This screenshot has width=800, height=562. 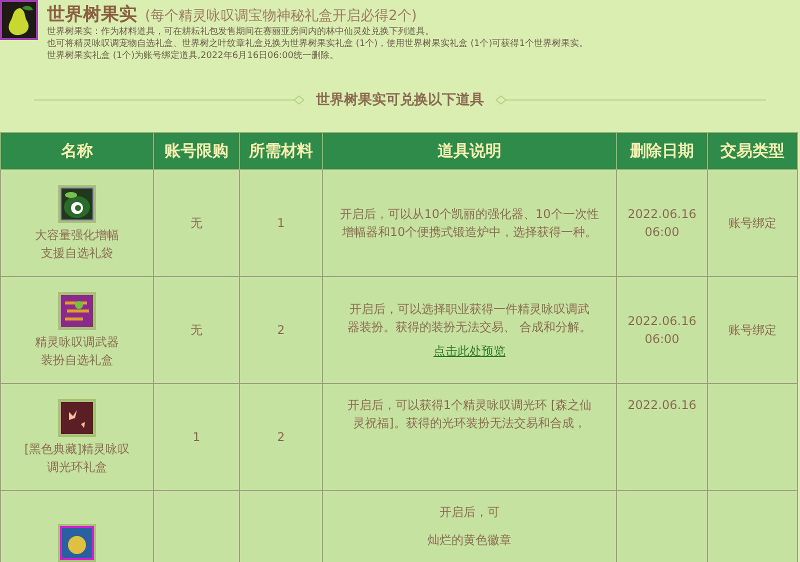 I want to click on column-header: 所需材料, so click(x=281, y=151).